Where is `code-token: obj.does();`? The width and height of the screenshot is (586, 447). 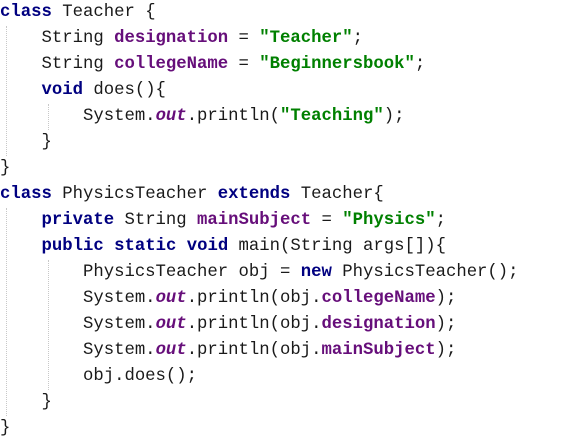
code-token: obj.does(); is located at coordinates (99, 376).